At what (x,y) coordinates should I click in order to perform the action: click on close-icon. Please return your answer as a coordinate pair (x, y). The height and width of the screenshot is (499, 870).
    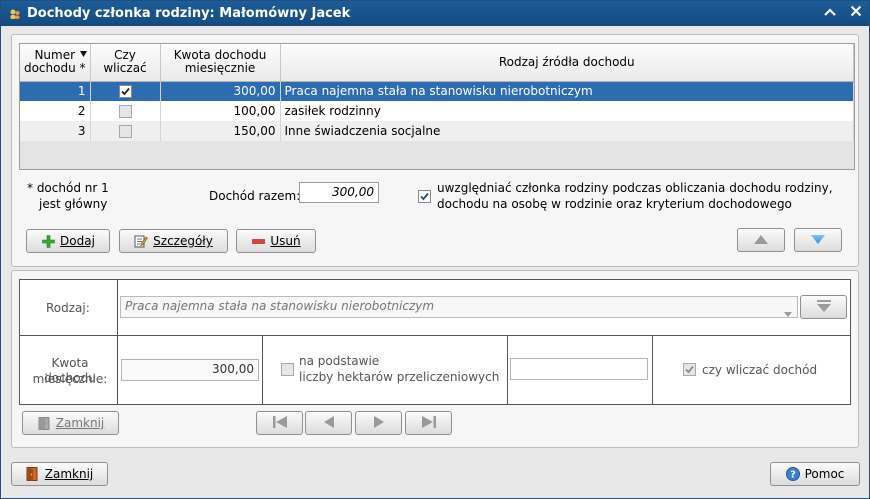
    Looking at the image, I should click on (856, 13).